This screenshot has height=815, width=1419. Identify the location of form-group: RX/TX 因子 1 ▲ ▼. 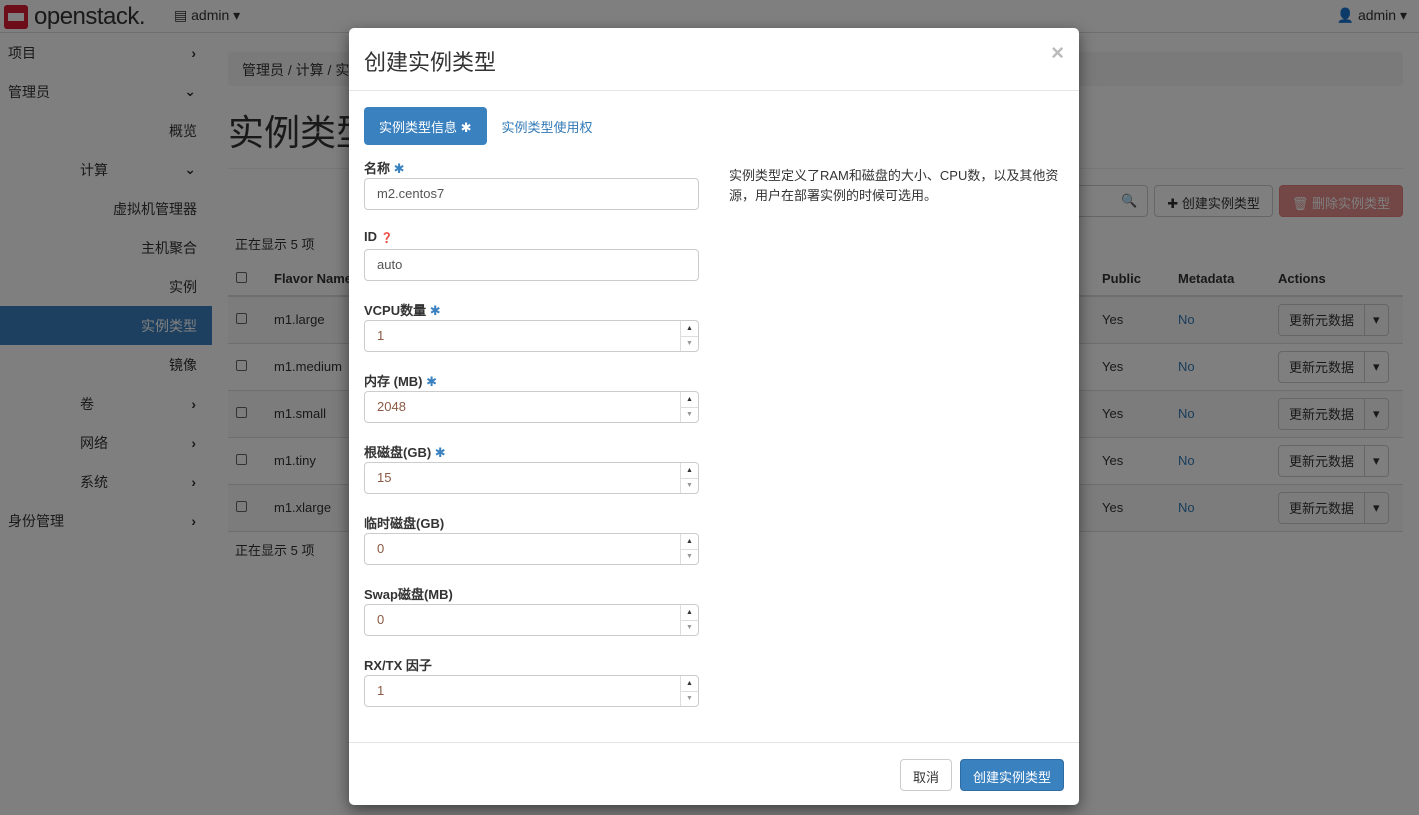
(531, 680).